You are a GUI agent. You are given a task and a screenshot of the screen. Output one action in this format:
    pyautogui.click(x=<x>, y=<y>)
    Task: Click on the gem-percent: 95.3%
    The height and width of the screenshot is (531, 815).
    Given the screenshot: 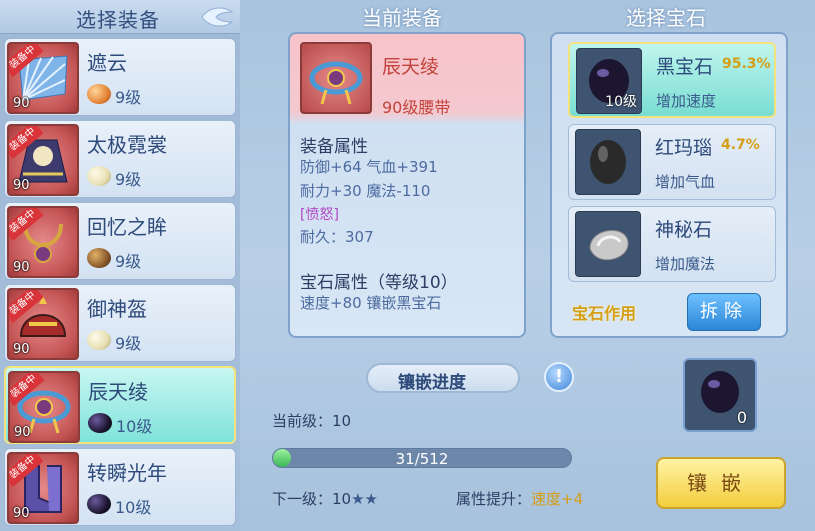 What is the action you would take?
    pyautogui.click(x=746, y=64)
    